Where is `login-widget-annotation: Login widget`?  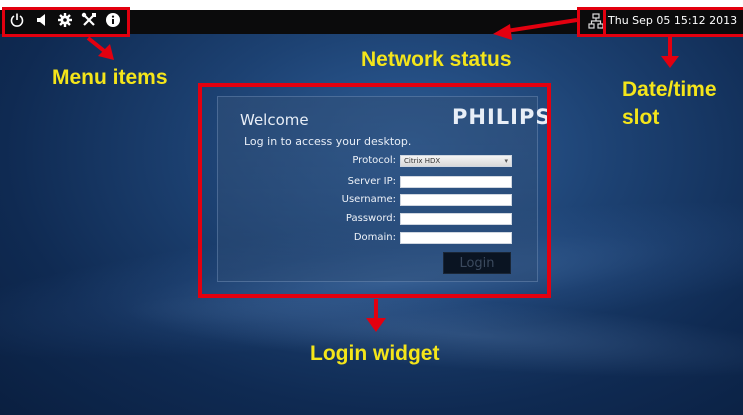 login-widget-annotation: Login widget is located at coordinates (375, 353).